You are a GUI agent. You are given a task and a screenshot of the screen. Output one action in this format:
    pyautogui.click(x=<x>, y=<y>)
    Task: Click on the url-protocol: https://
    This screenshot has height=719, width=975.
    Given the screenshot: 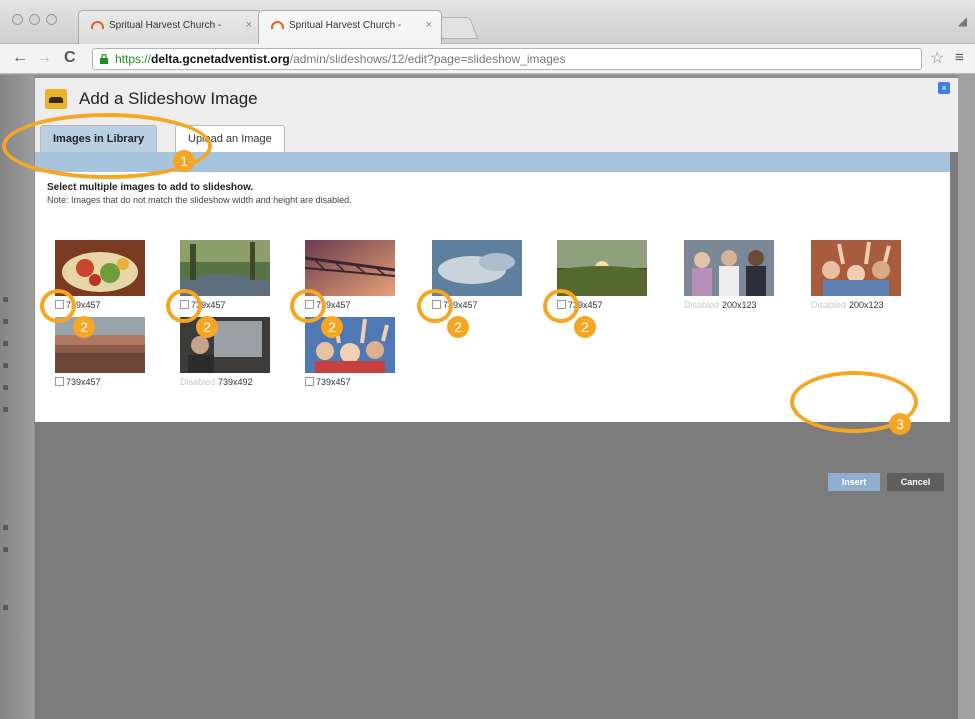 What is the action you would take?
    pyautogui.click(x=133, y=59)
    